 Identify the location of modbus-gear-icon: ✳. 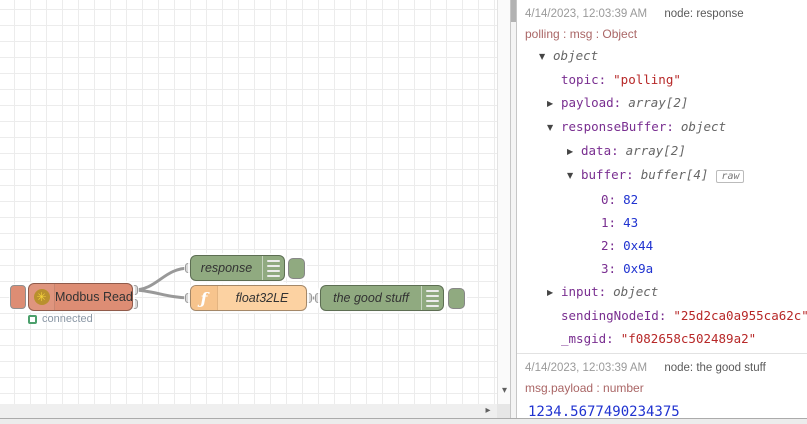
(41, 297).